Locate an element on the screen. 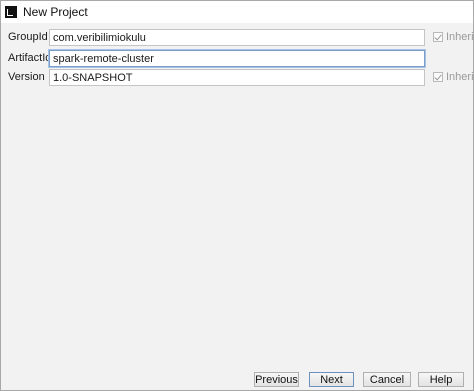 The image size is (474, 391). version-label: Version is located at coordinates (26, 77).